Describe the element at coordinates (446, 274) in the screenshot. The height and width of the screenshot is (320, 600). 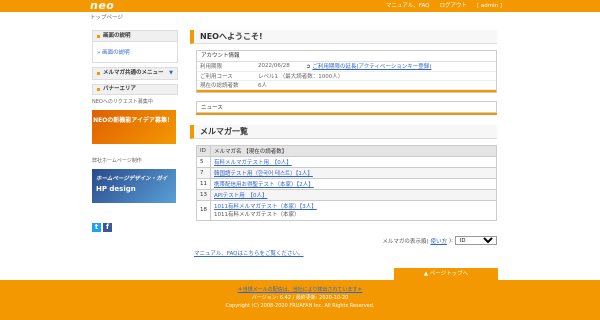
I see `page-top-button: ▲ ページトップへ` at that location.